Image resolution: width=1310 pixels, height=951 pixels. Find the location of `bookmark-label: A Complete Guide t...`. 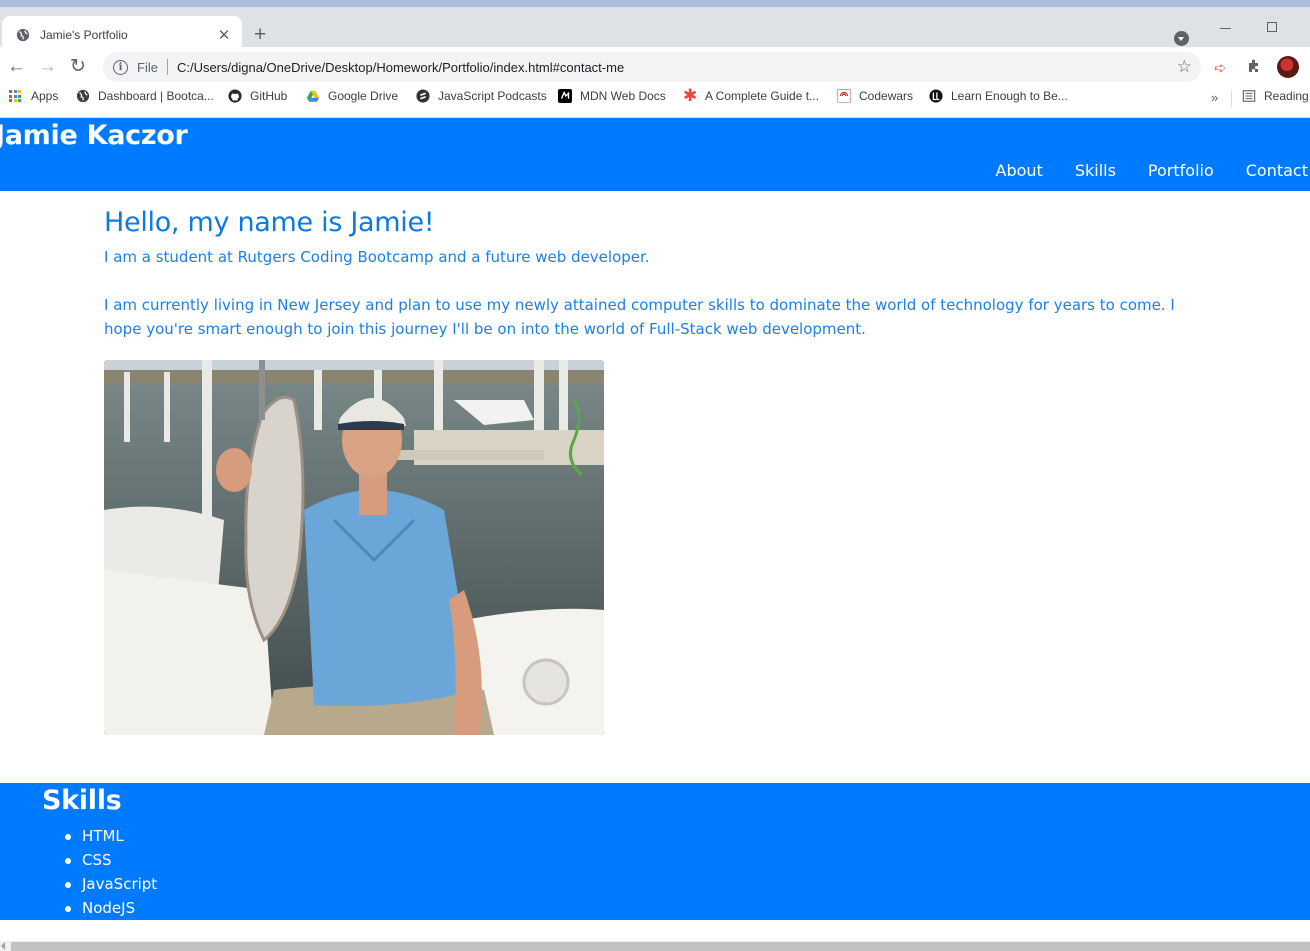

bookmark-label: A Complete Guide t... is located at coordinates (762, 96).